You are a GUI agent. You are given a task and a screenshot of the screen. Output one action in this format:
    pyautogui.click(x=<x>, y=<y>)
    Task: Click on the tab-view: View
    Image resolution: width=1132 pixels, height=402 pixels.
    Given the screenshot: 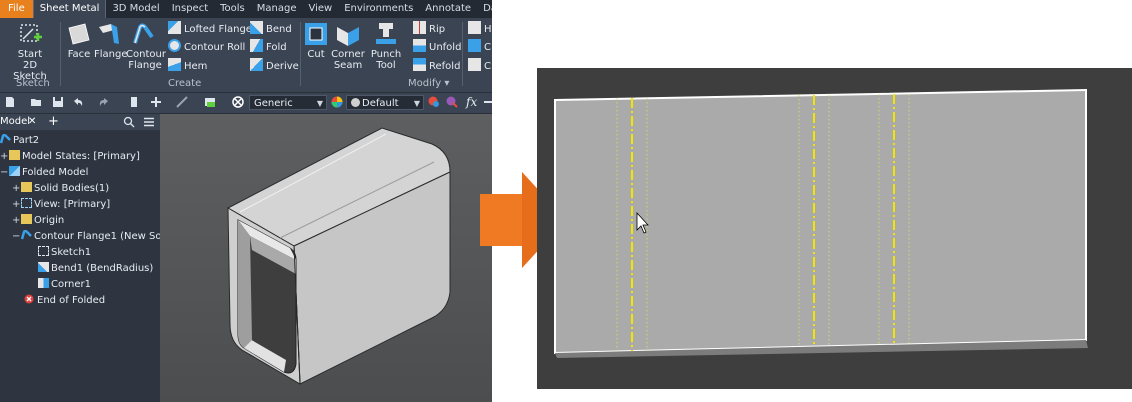 What is the action you would take?
    pyautogui.click(x=321, y=9)
    